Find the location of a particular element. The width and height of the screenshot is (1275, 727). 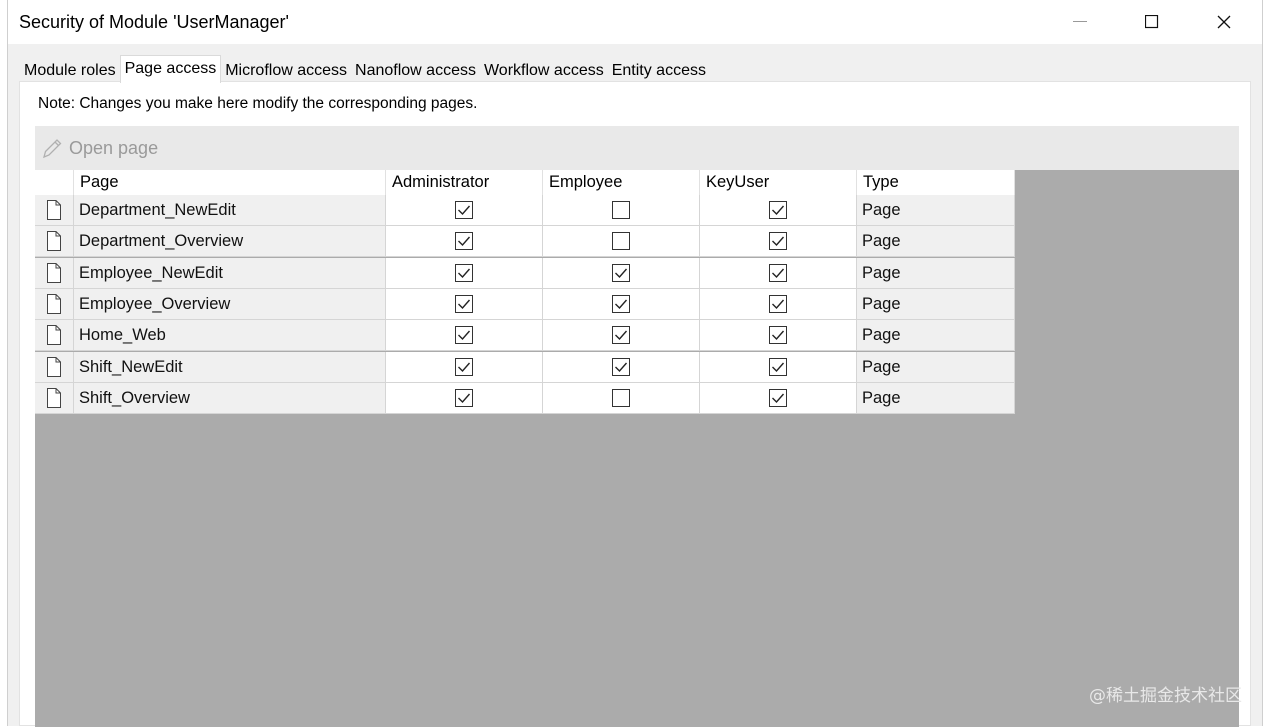

tab-entity-access: Entity access is located at coordinates (659, 69).